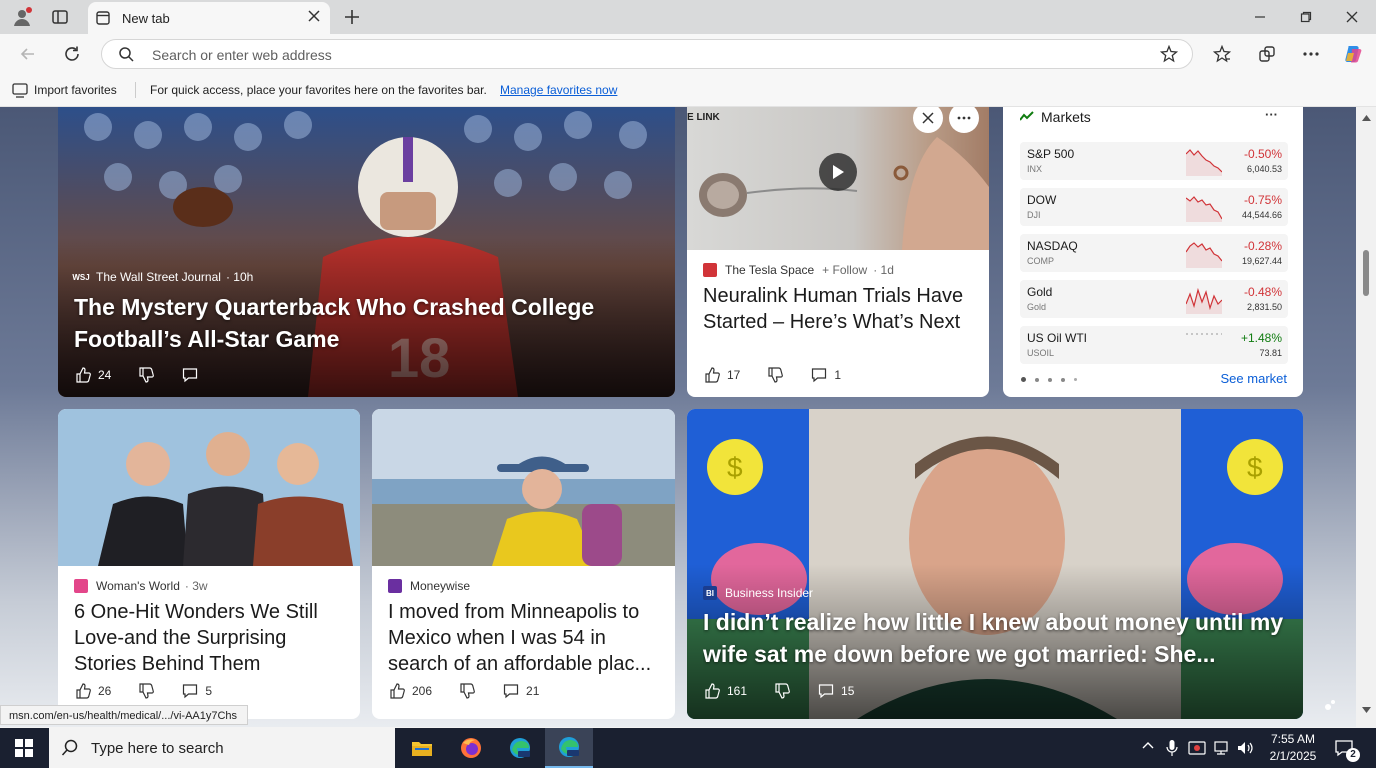 The height and width of the screenshot is (768, 1376). What do you see at coordinates (1066, 117) in the screenshot?
I see `markets-title: Markets` at bounding box center [1066, 117].